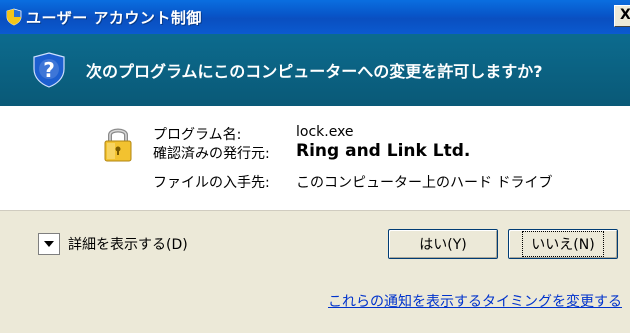 This screenshot has height=333, width=630. What do you see at coordinates (622, 16) in the screenshot?
I see `close-button: X` at bounding box center [622, 16].